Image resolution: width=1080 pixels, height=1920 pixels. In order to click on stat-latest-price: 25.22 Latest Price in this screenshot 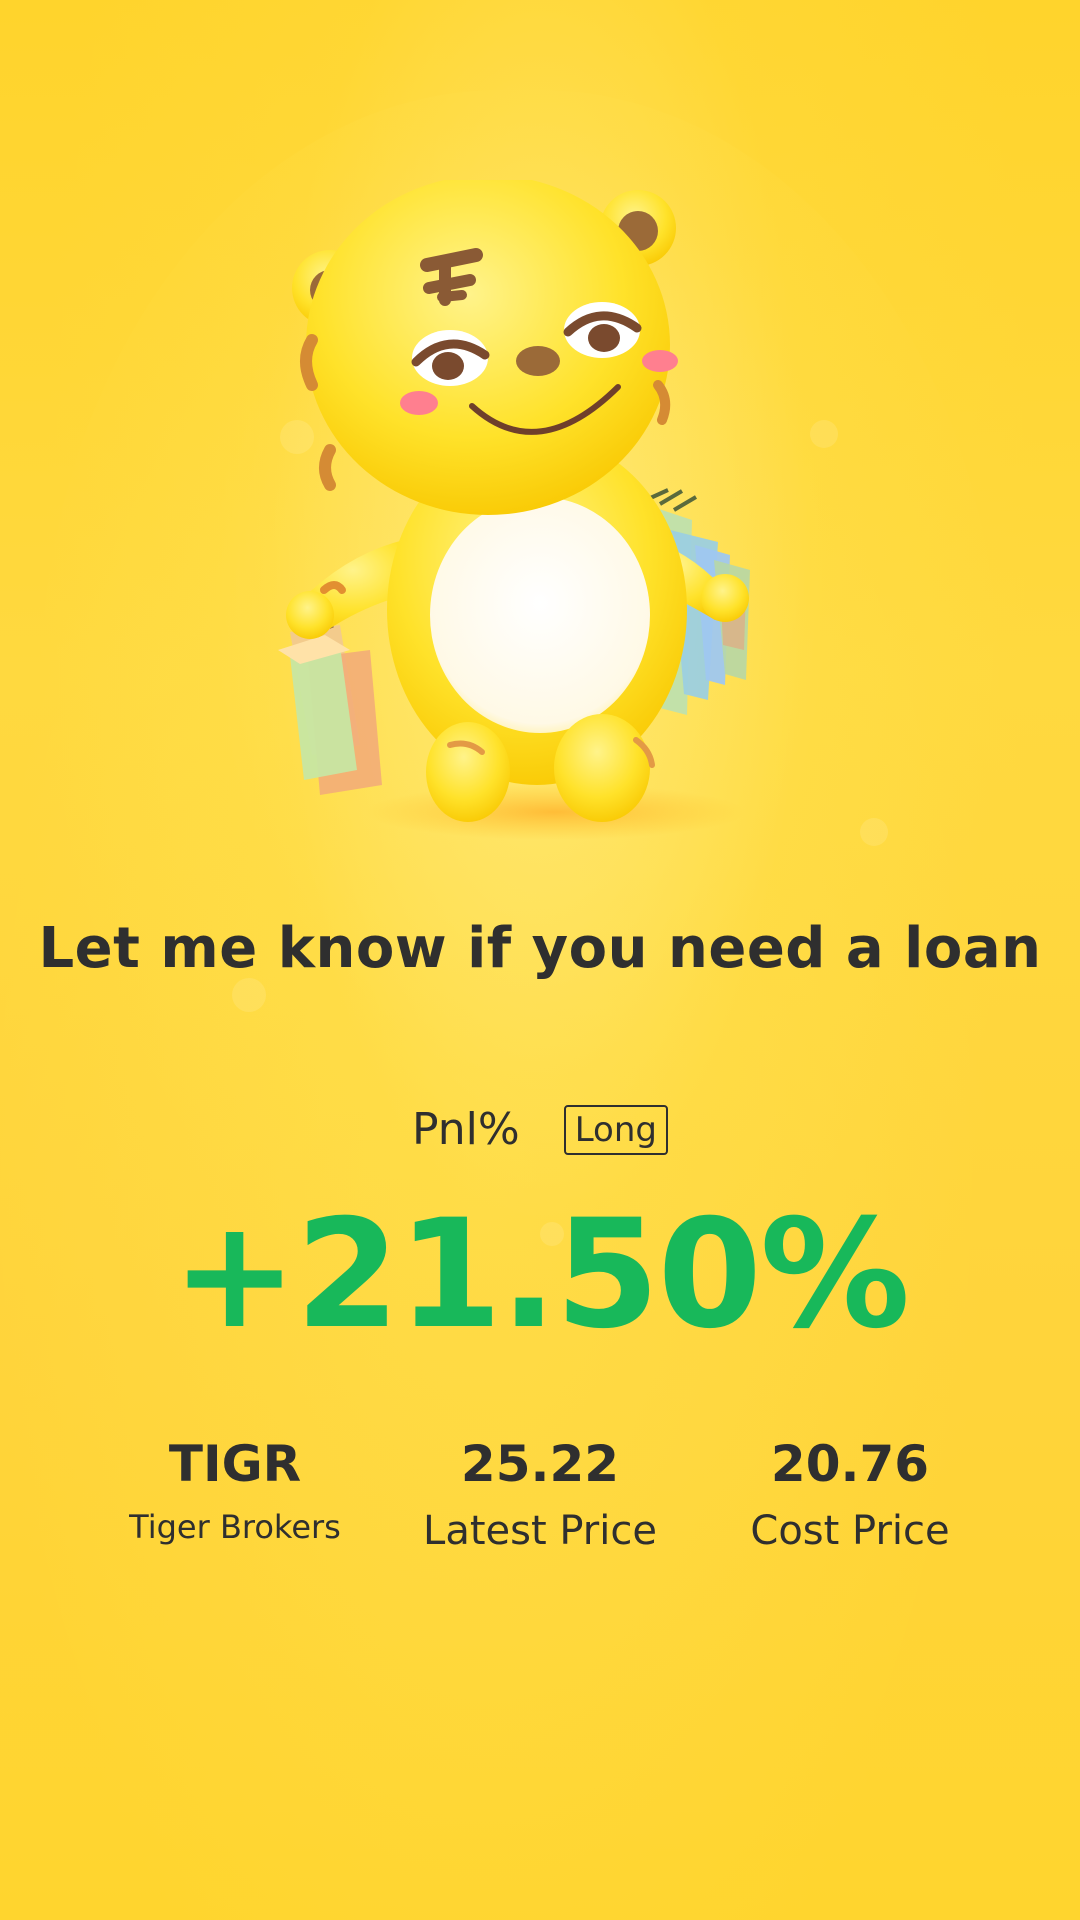, I will do `click(540, 1493)`.